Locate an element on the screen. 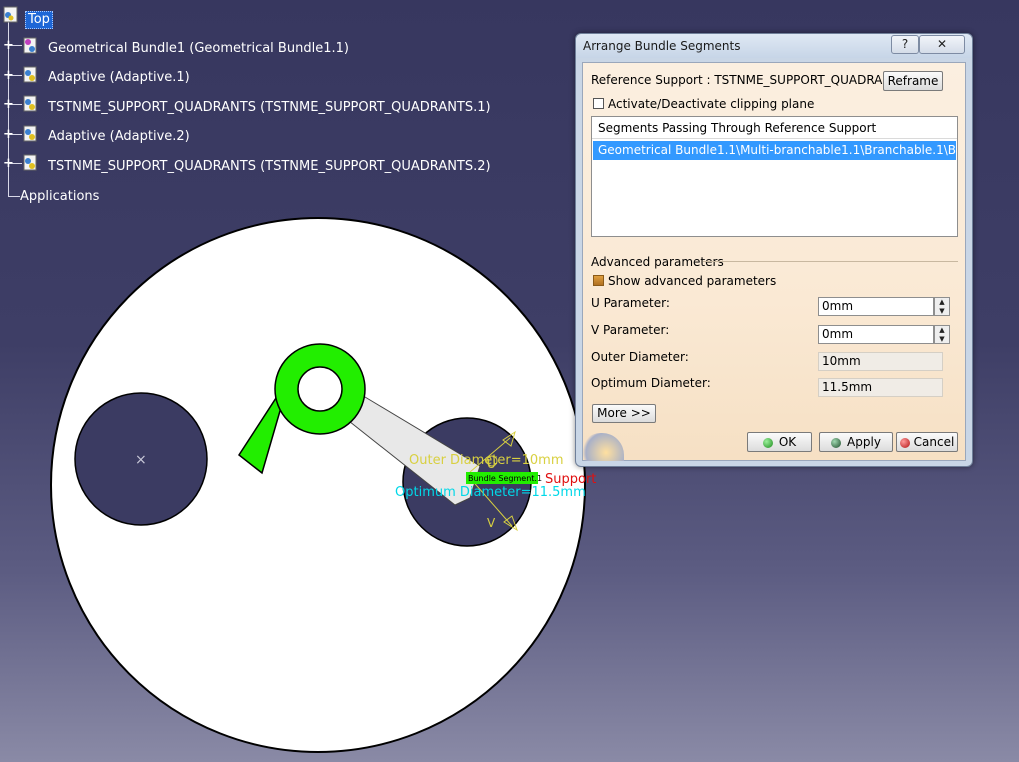 This screenshot has width=1019, height=762. globe-decoration-icon is located at coordinates (601, 447).